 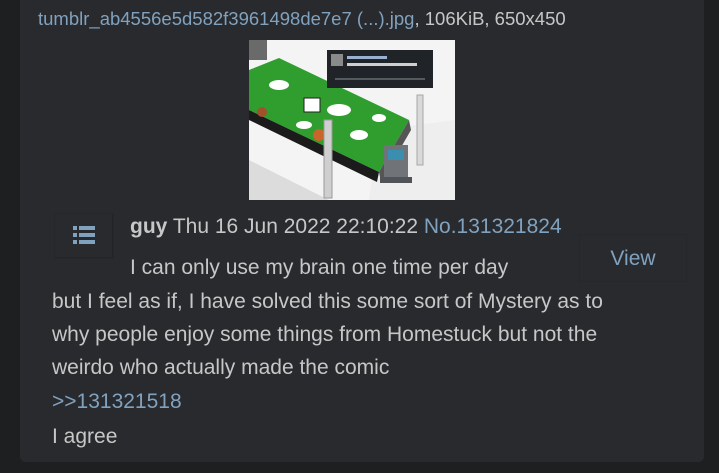 I want to click on thumbnail-image, so click(x=352, y=120).